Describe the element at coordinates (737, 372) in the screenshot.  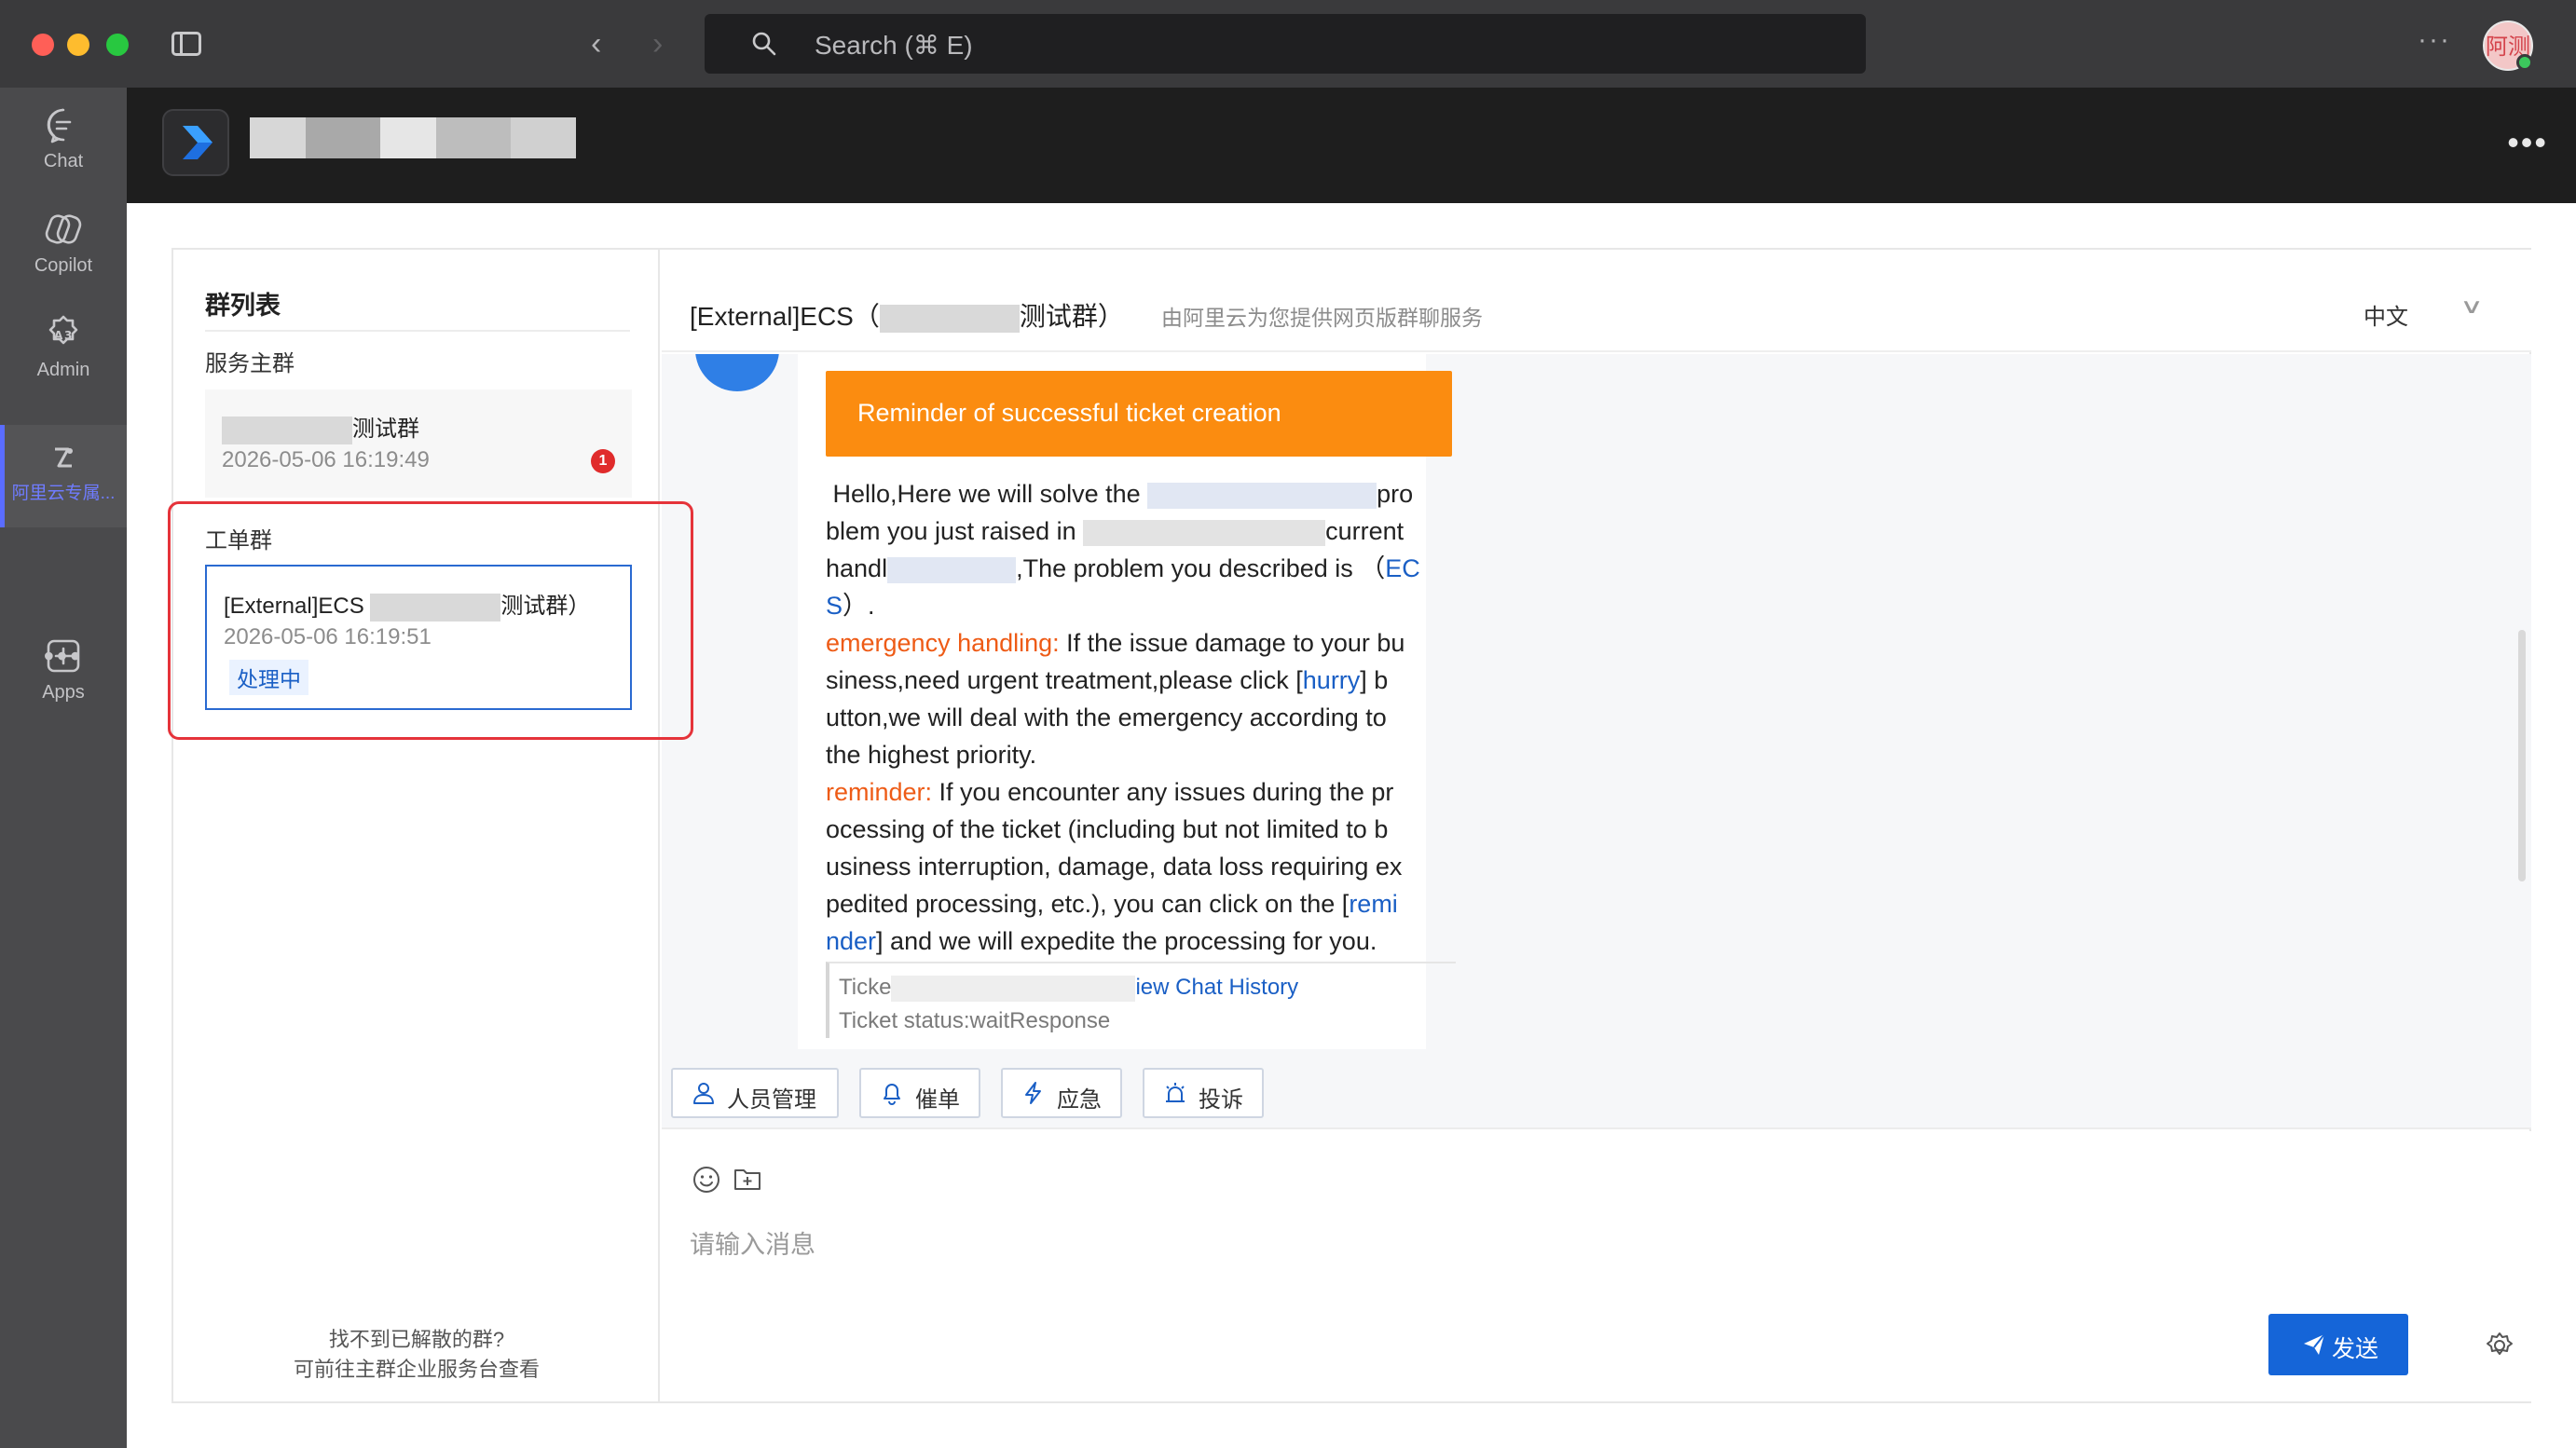
I see `sender-avatar` at that location.